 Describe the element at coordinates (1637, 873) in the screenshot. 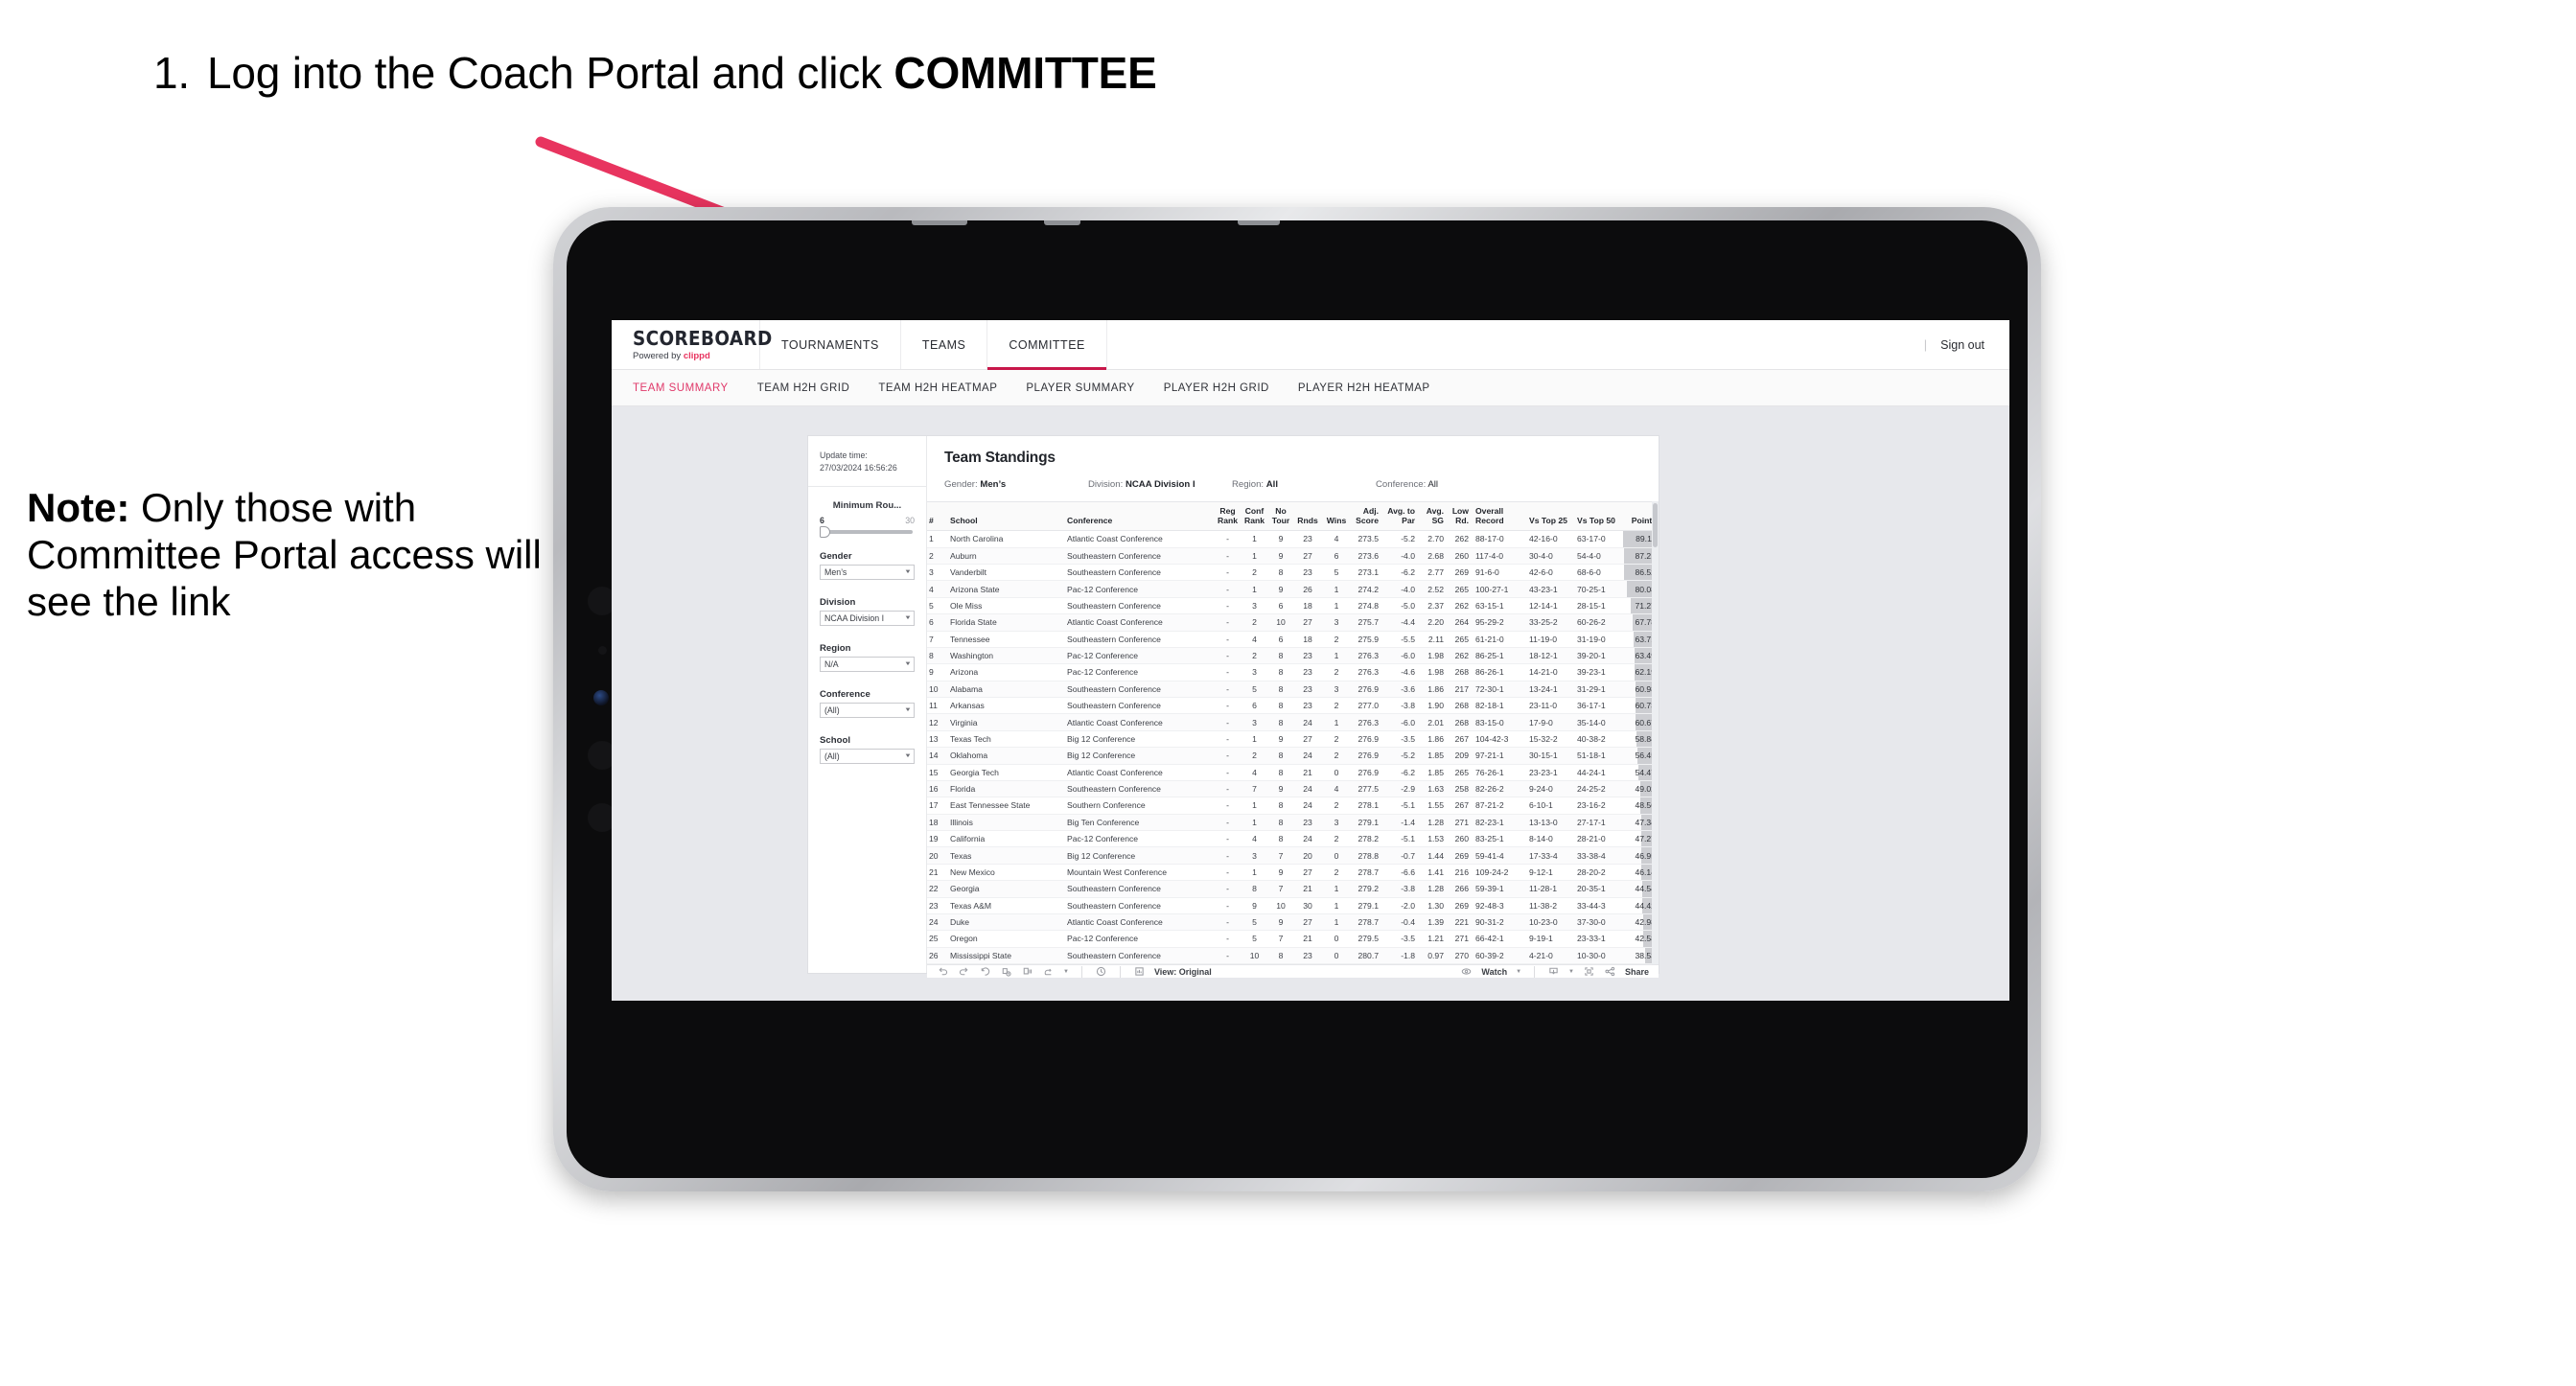

I see `points-cell: 46.14` at that location.